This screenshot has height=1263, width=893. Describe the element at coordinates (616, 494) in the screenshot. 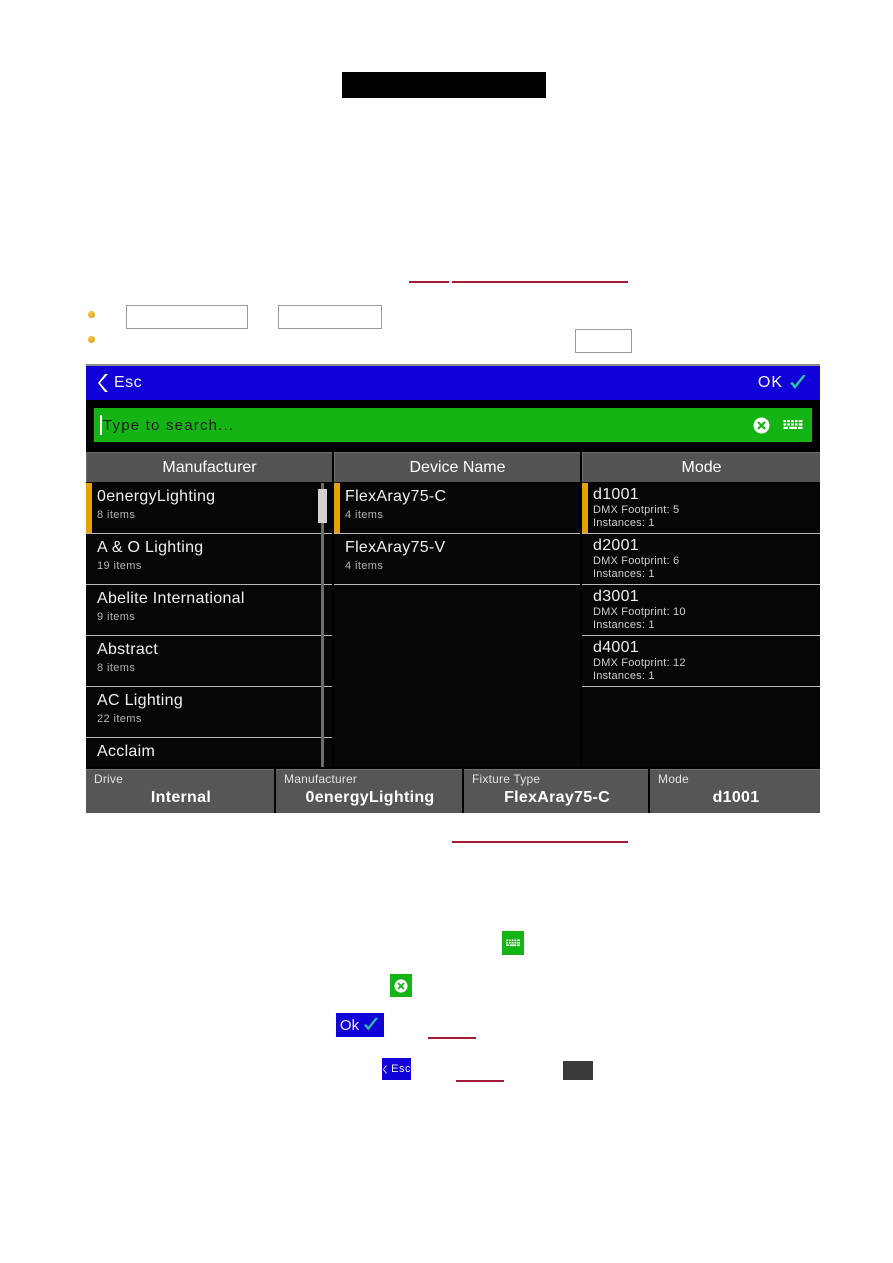

I see `list-item-label: d1001` at that location.